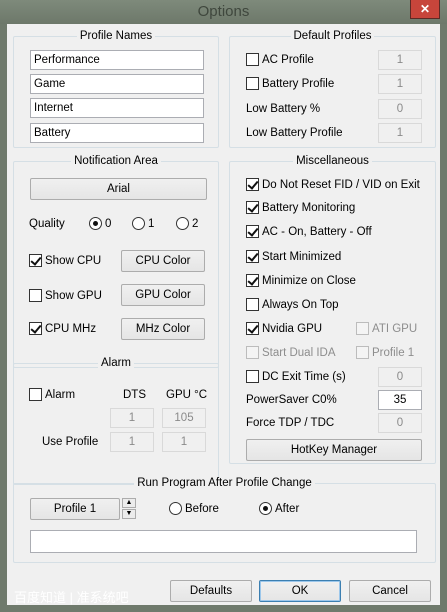 This screenshot has width=447, height=612. I want to click on spin-up-icon: ▲, so click(129, 503).